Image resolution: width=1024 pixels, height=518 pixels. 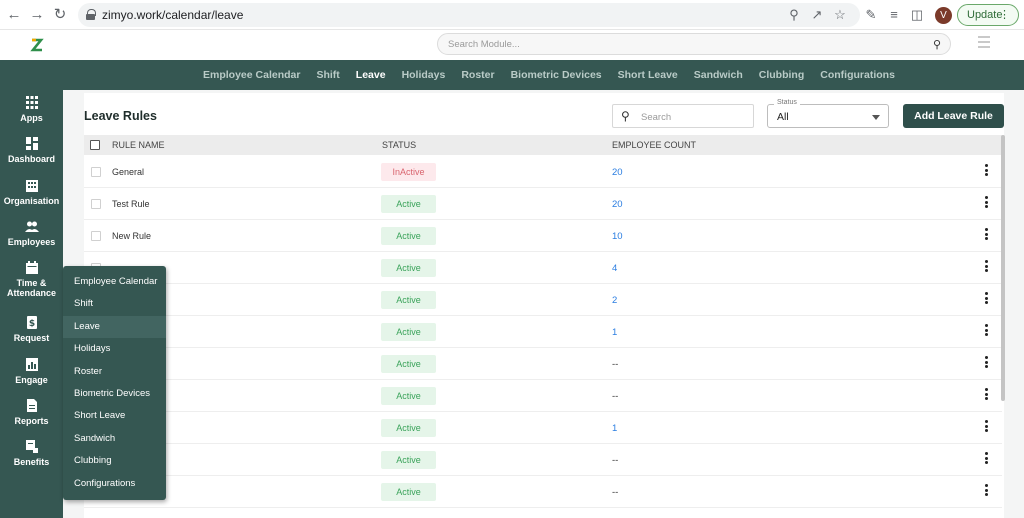 What do you see at coordinates (114, 416) in the screenshot?
I see `flyout-item-short-leave: Short Leave` at bounding box center [114, 416].